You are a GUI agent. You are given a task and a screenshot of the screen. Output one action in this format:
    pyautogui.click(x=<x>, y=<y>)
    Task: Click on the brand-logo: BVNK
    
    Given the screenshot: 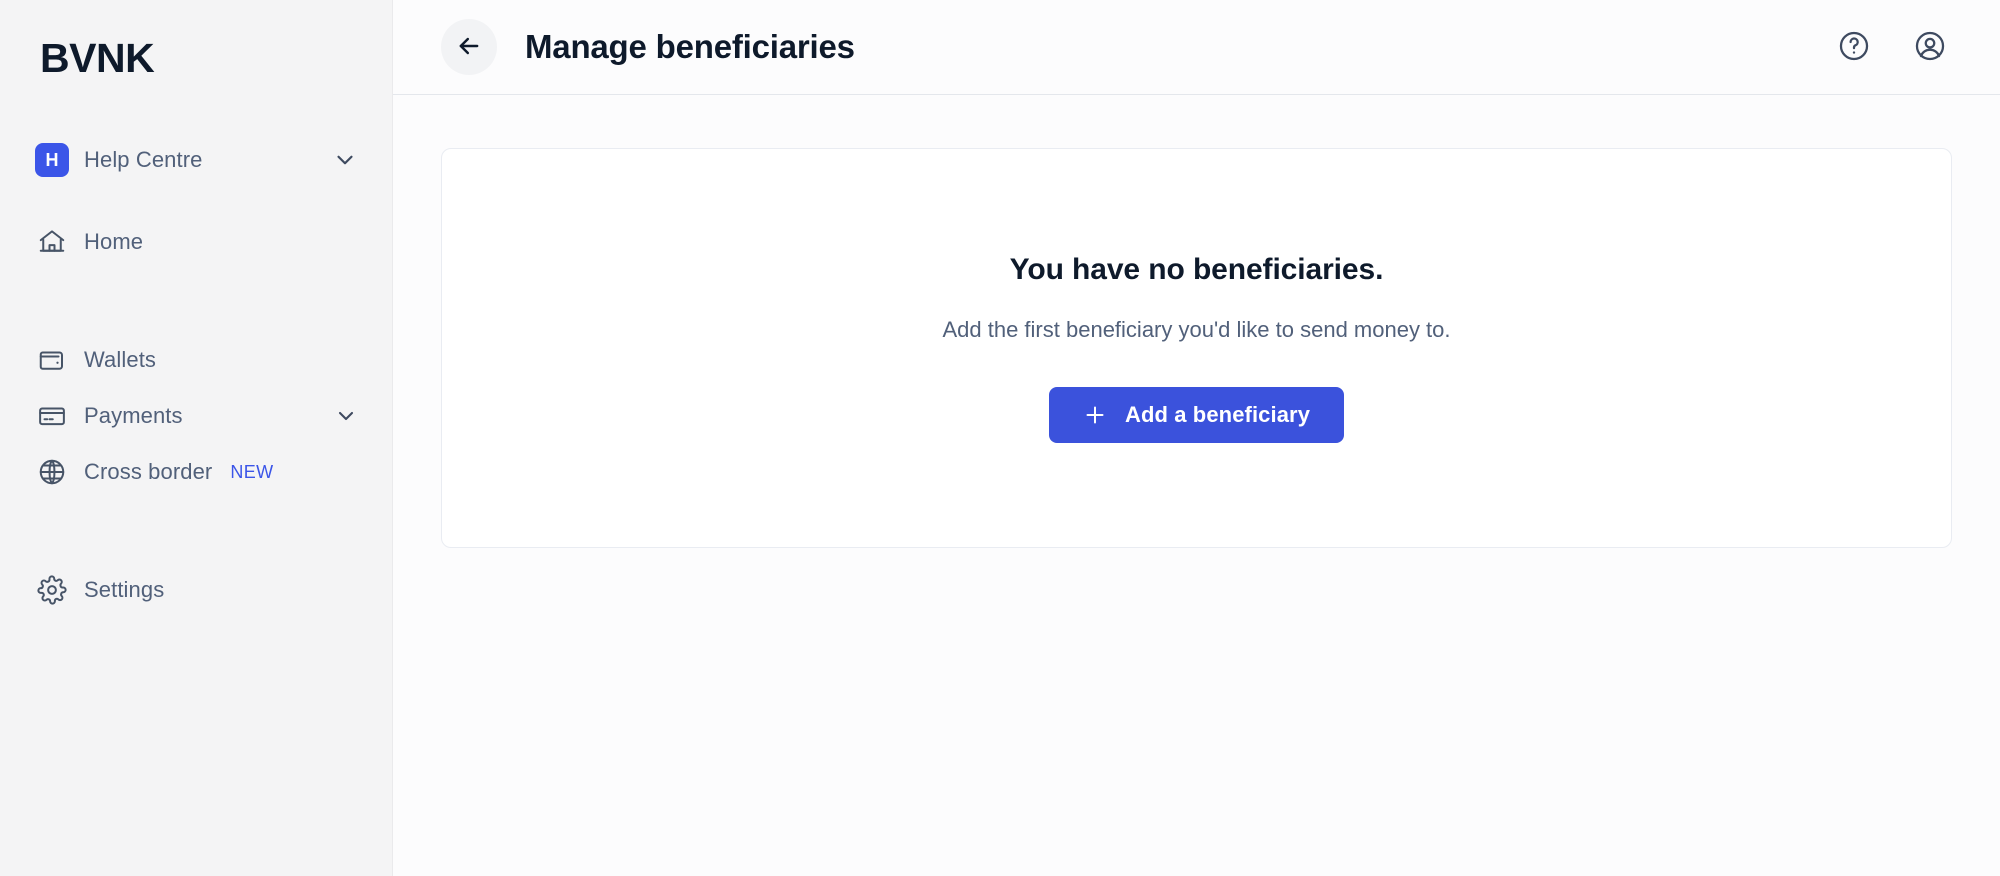 What is the action you would take?
    pyautogui.click(x=196, y=58)
    